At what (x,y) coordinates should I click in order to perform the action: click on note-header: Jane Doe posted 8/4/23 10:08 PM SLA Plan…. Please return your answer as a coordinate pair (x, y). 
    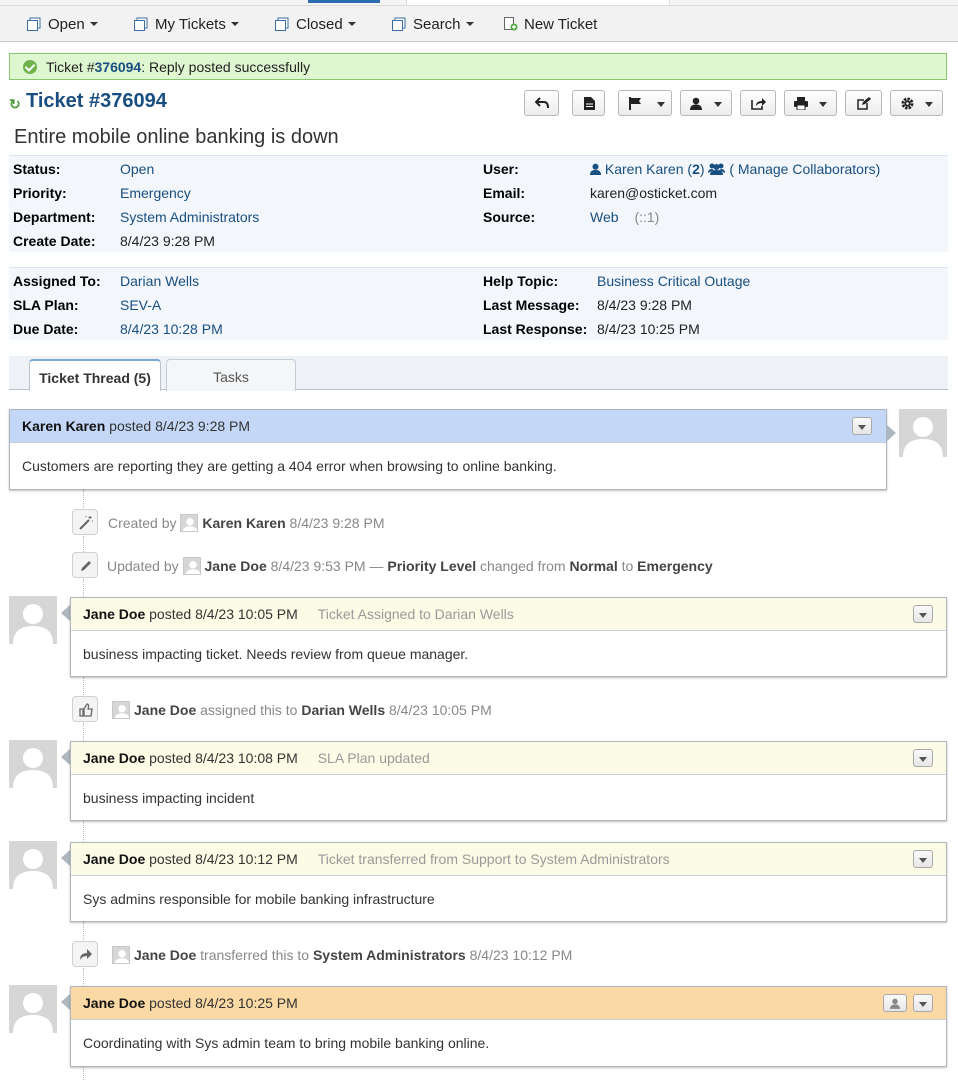
    Looking at the image, I should click on (508, 758).